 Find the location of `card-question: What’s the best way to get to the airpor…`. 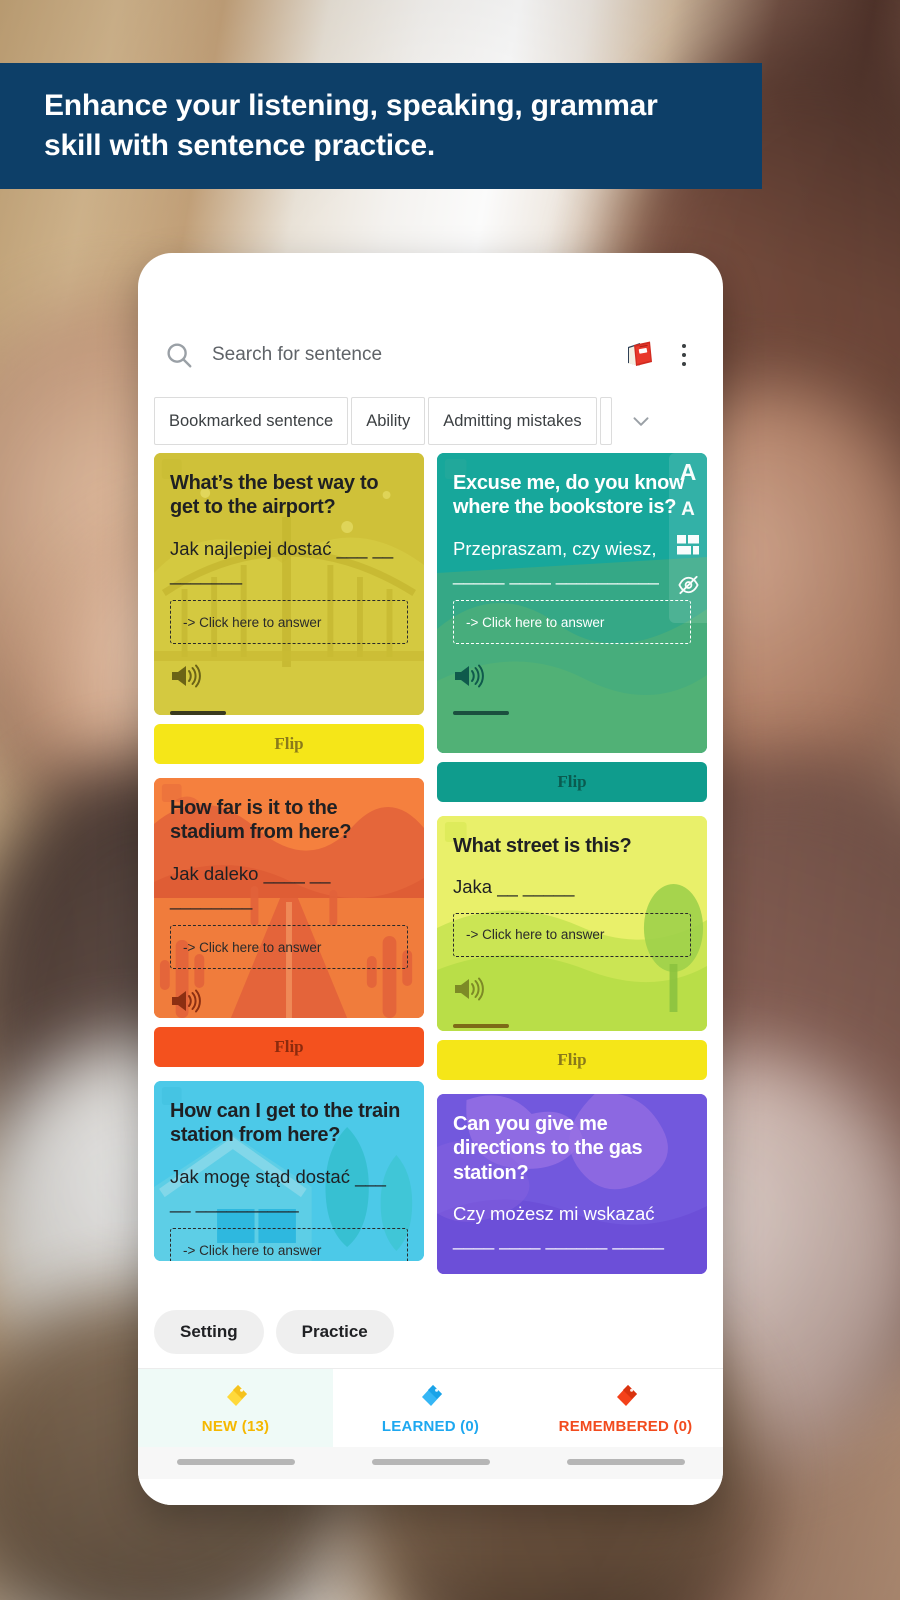

card-question: What’s the best way to get to the airpor… is located at coordinates (274, 495).